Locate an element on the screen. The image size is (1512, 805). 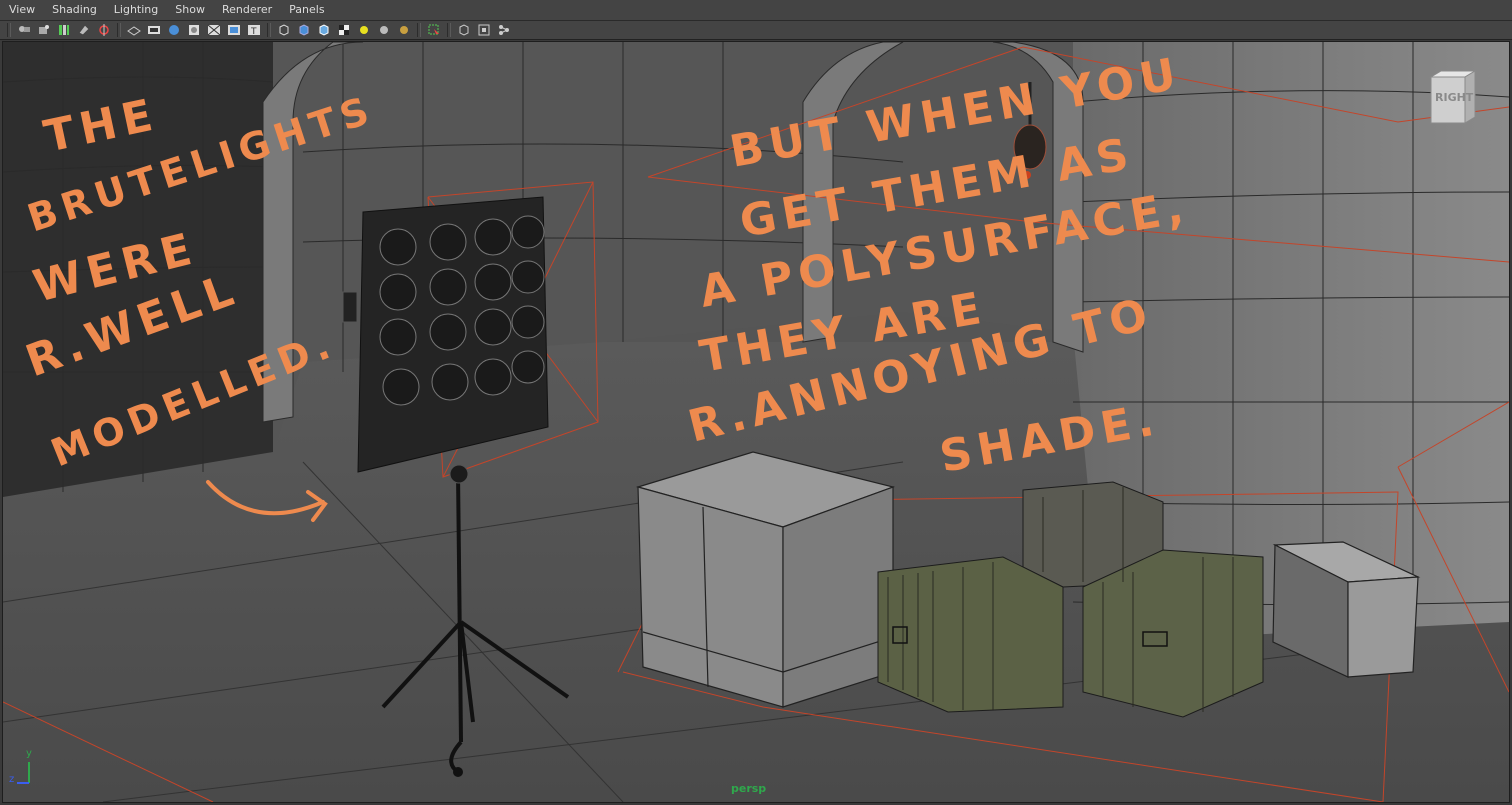
safe-title-icon: T is located at coordinates (254, 30).